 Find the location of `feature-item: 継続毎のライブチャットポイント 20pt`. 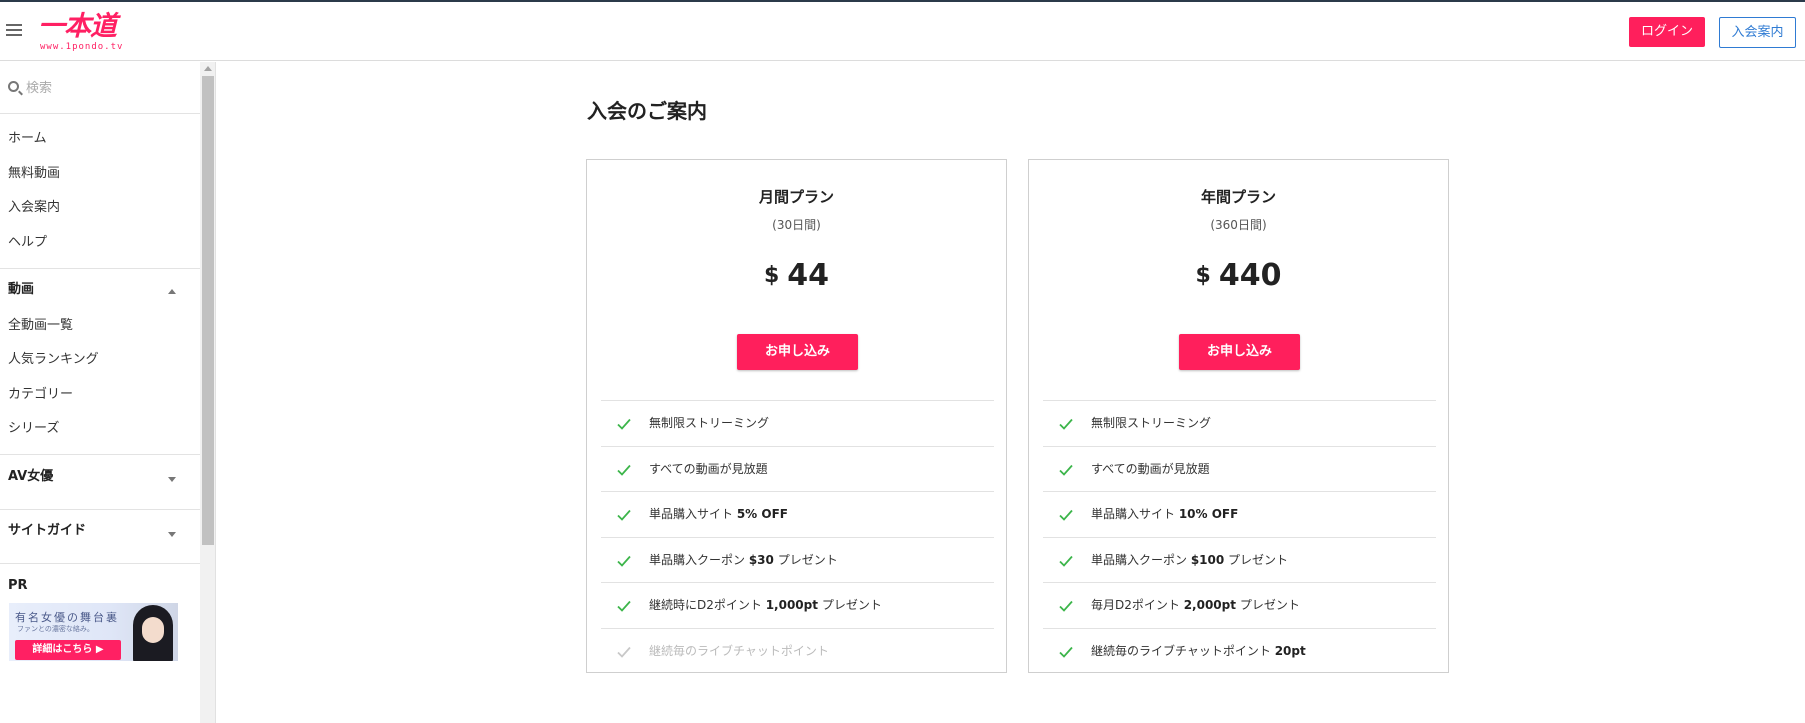

feature-item: 継続毎のライブチャットポイント 20pt is located at coordinates (1239, 650).